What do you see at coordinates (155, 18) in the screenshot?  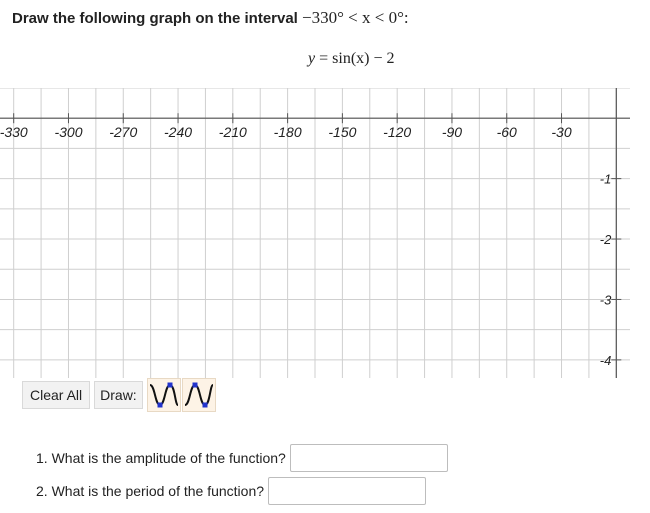 I see `instruction-label: Draw the following graph on the interval` at bounding box center [155, 18].